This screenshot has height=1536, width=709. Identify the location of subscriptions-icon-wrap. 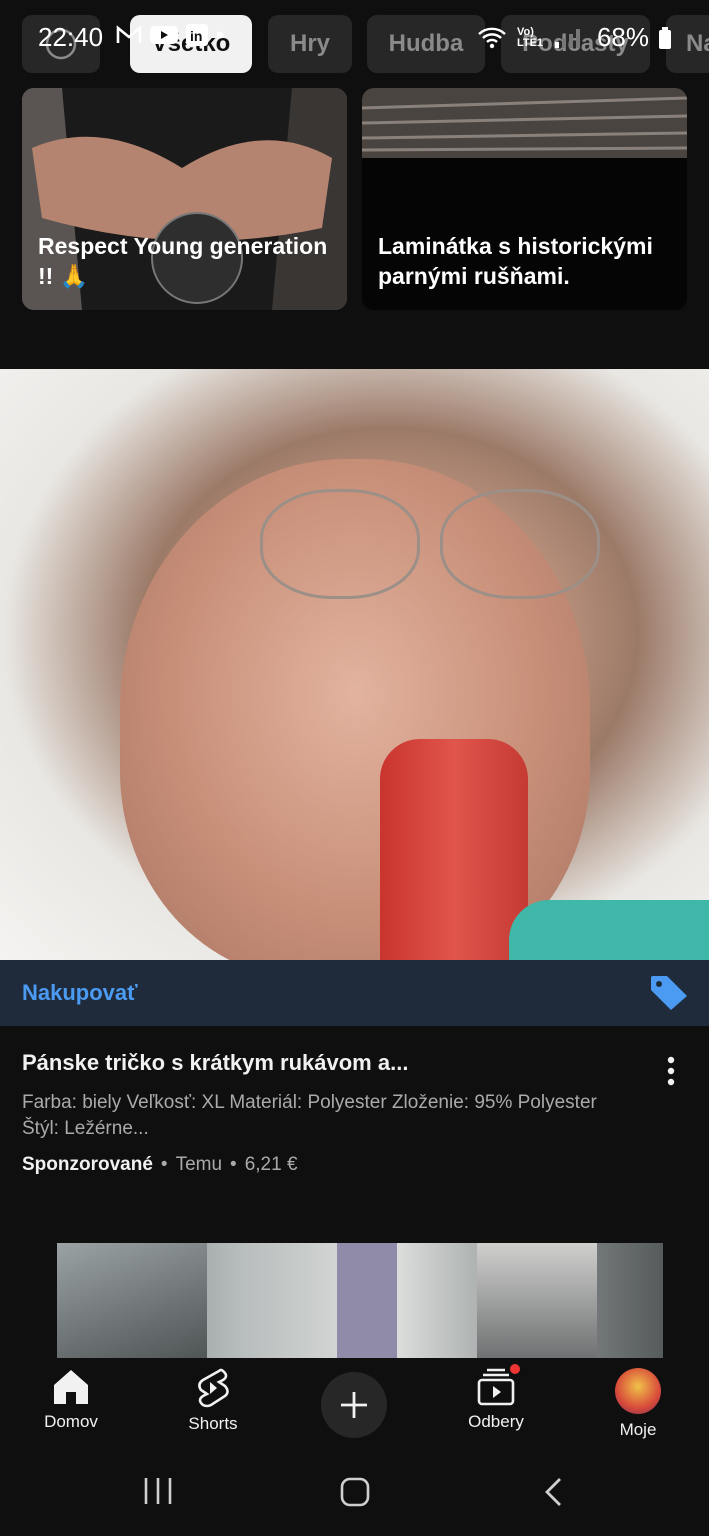
(499, 1384).